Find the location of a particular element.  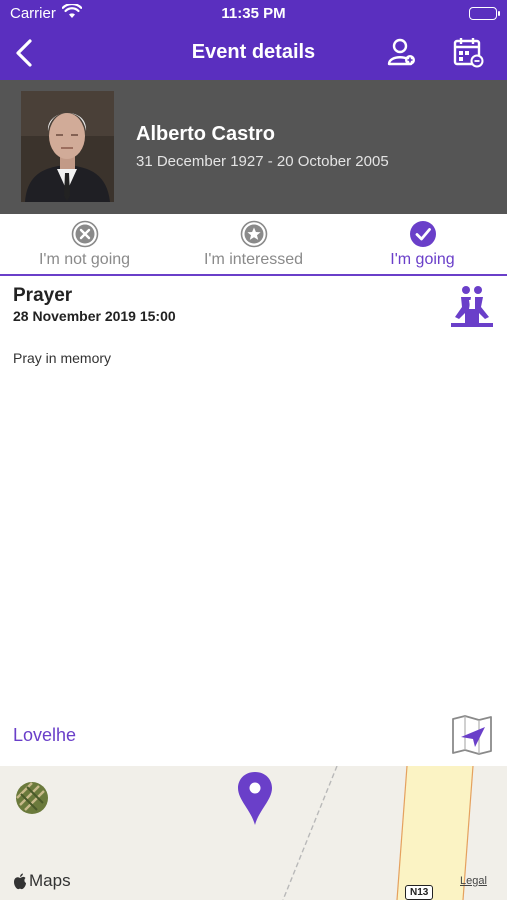

directions-button is located at coordinates (472, 735).